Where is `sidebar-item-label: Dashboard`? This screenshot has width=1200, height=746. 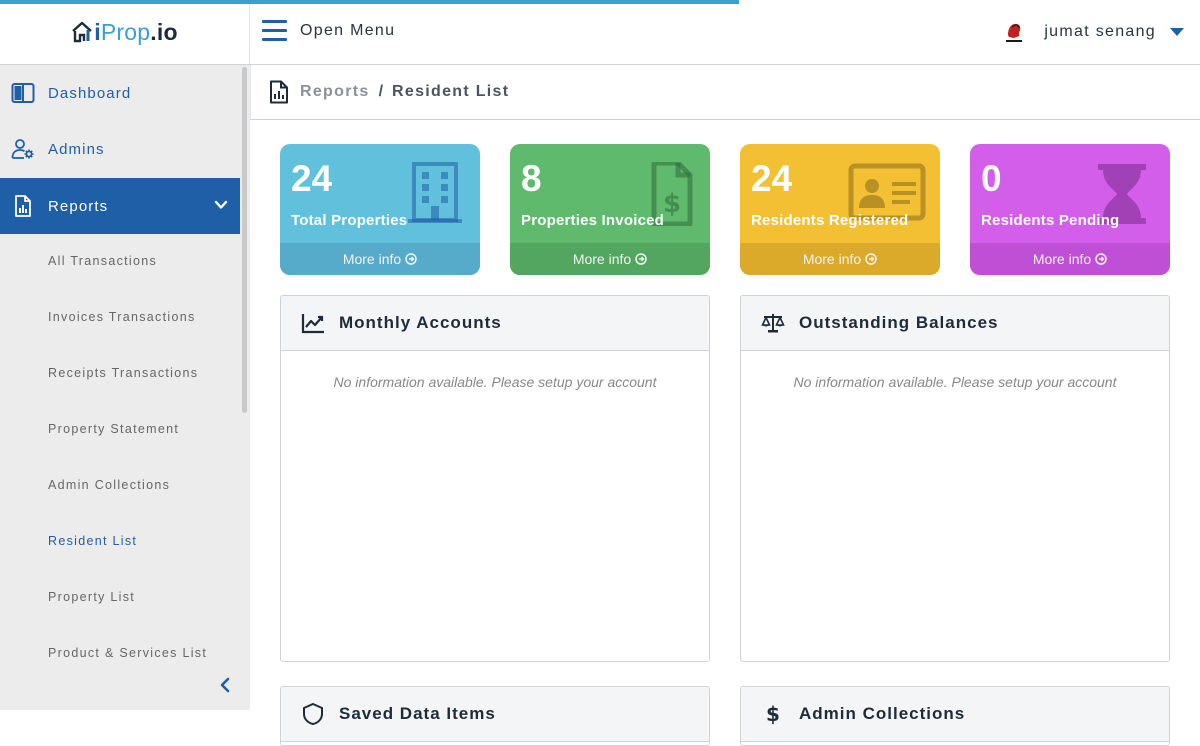 sidebar-item-label: Dashboard is located at coordinates (90, 93).